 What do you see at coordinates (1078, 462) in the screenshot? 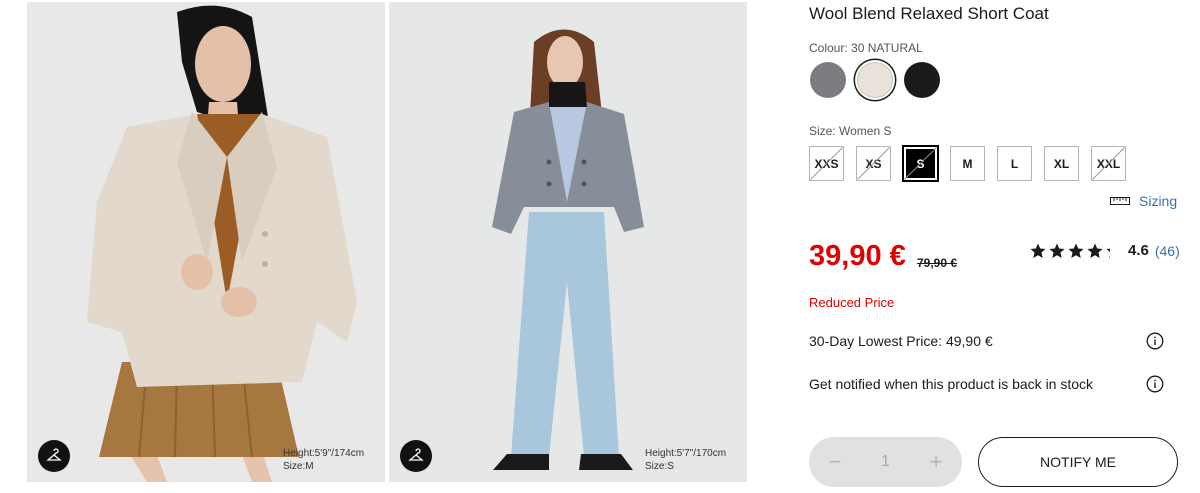
I see `notify-me-button: NOTIFY ME` at bounding box center [1078, 462].